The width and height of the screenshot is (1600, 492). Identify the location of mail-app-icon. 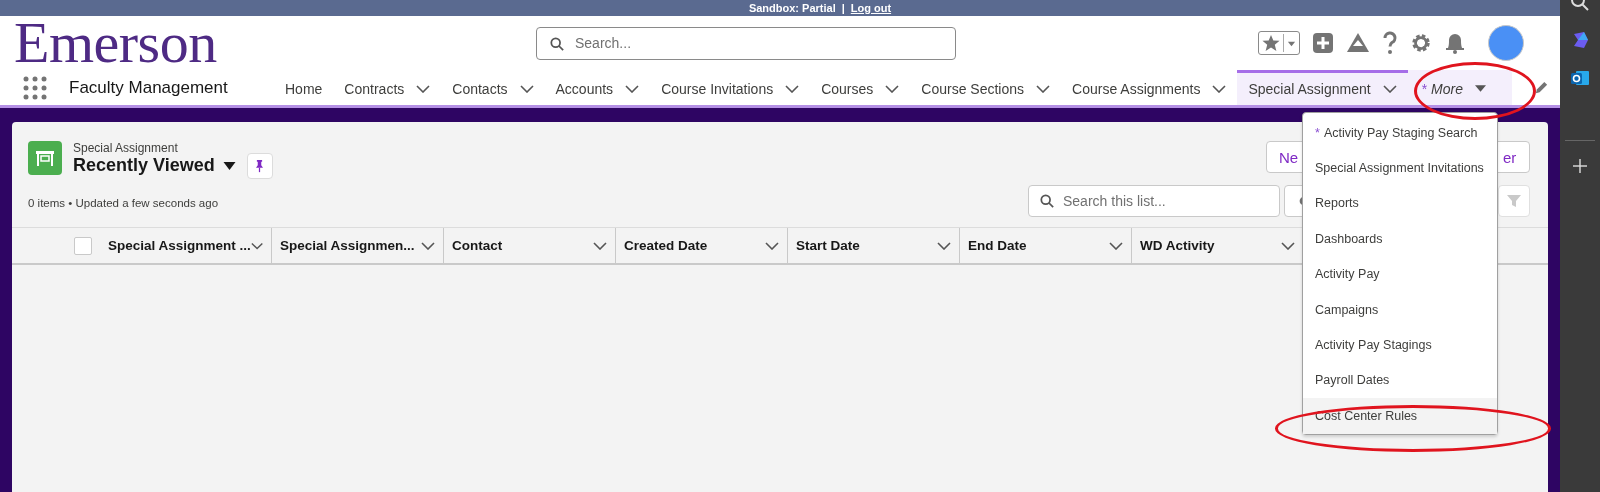
(1580, 78).